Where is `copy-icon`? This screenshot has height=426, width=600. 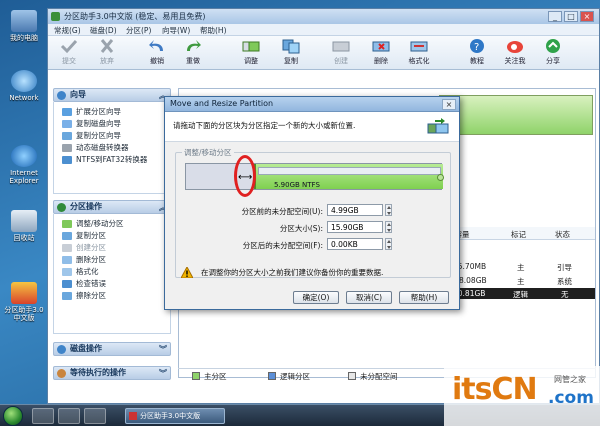 copy-icon is located at coordinates (67, 236).